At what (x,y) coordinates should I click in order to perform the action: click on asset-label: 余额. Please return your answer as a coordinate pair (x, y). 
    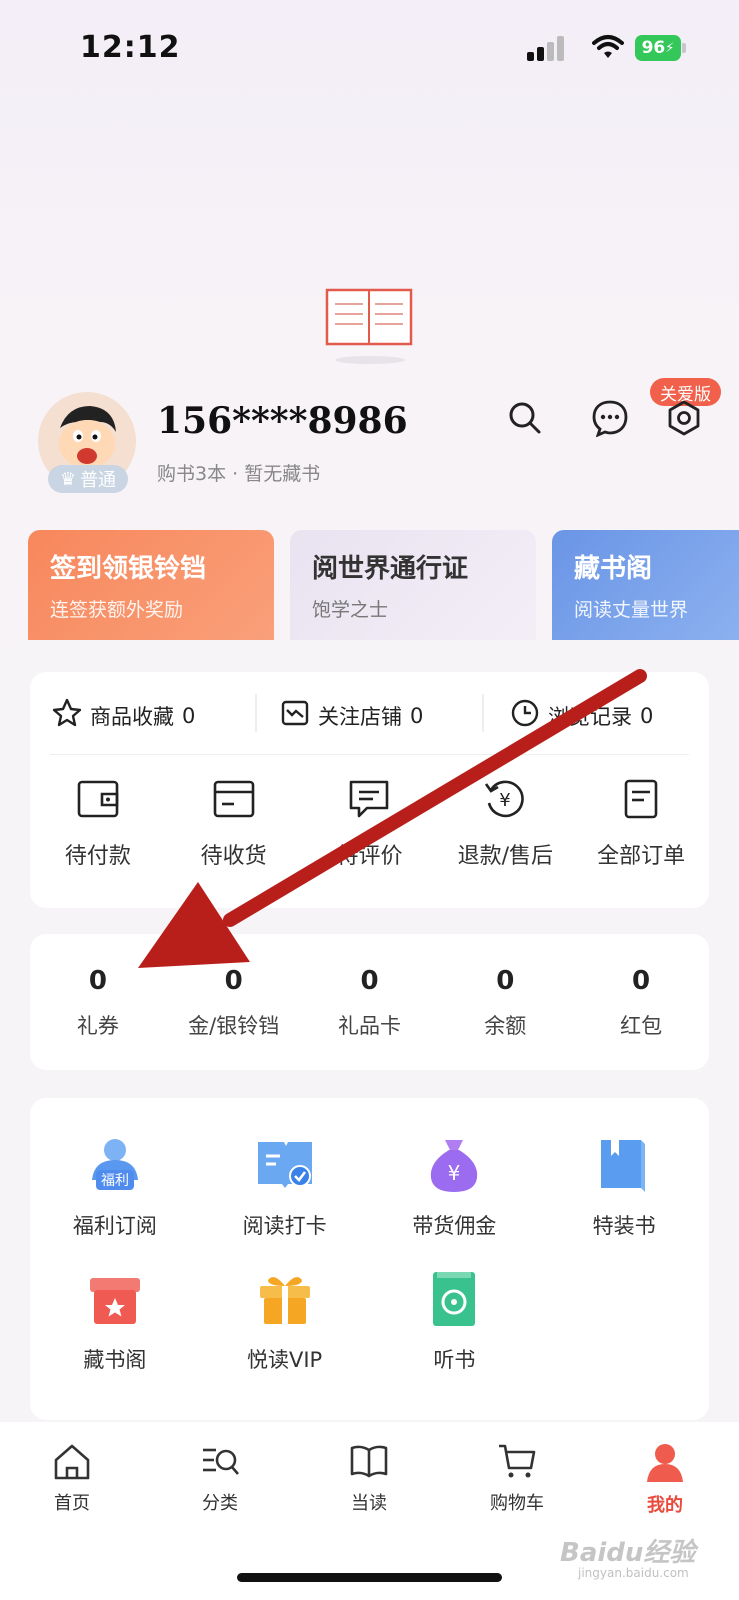
    Looking at the image, I should click on (505, 1026).